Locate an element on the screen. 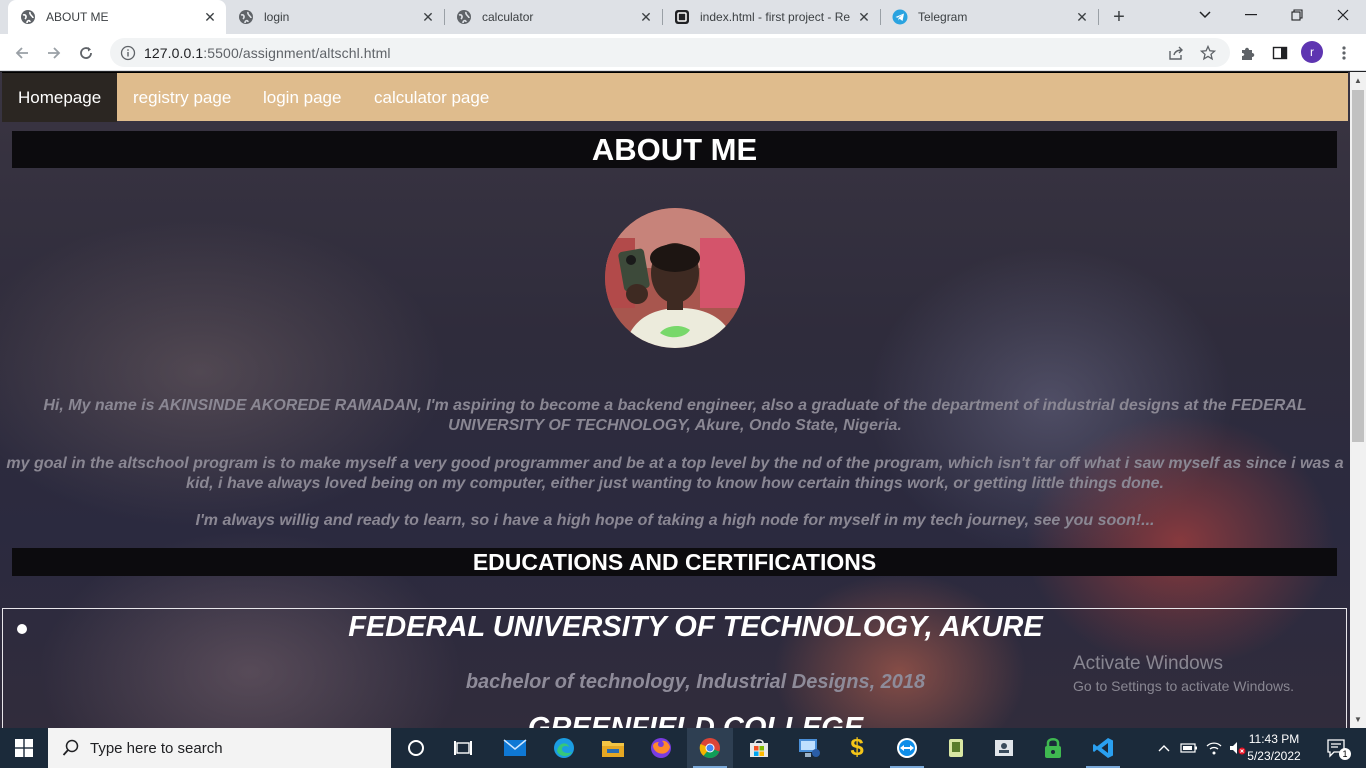 This screenshot has width=1366, height=768. about-heading: ABOUT ME is located at coordinates (674, 149).